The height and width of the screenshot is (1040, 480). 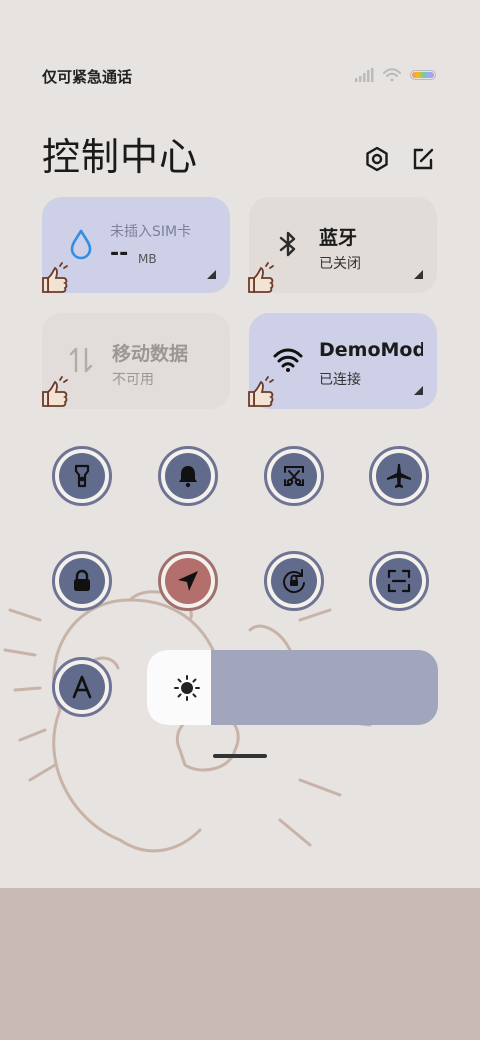 I want to click on bluetooth-icon, so click(x=287, y=244).